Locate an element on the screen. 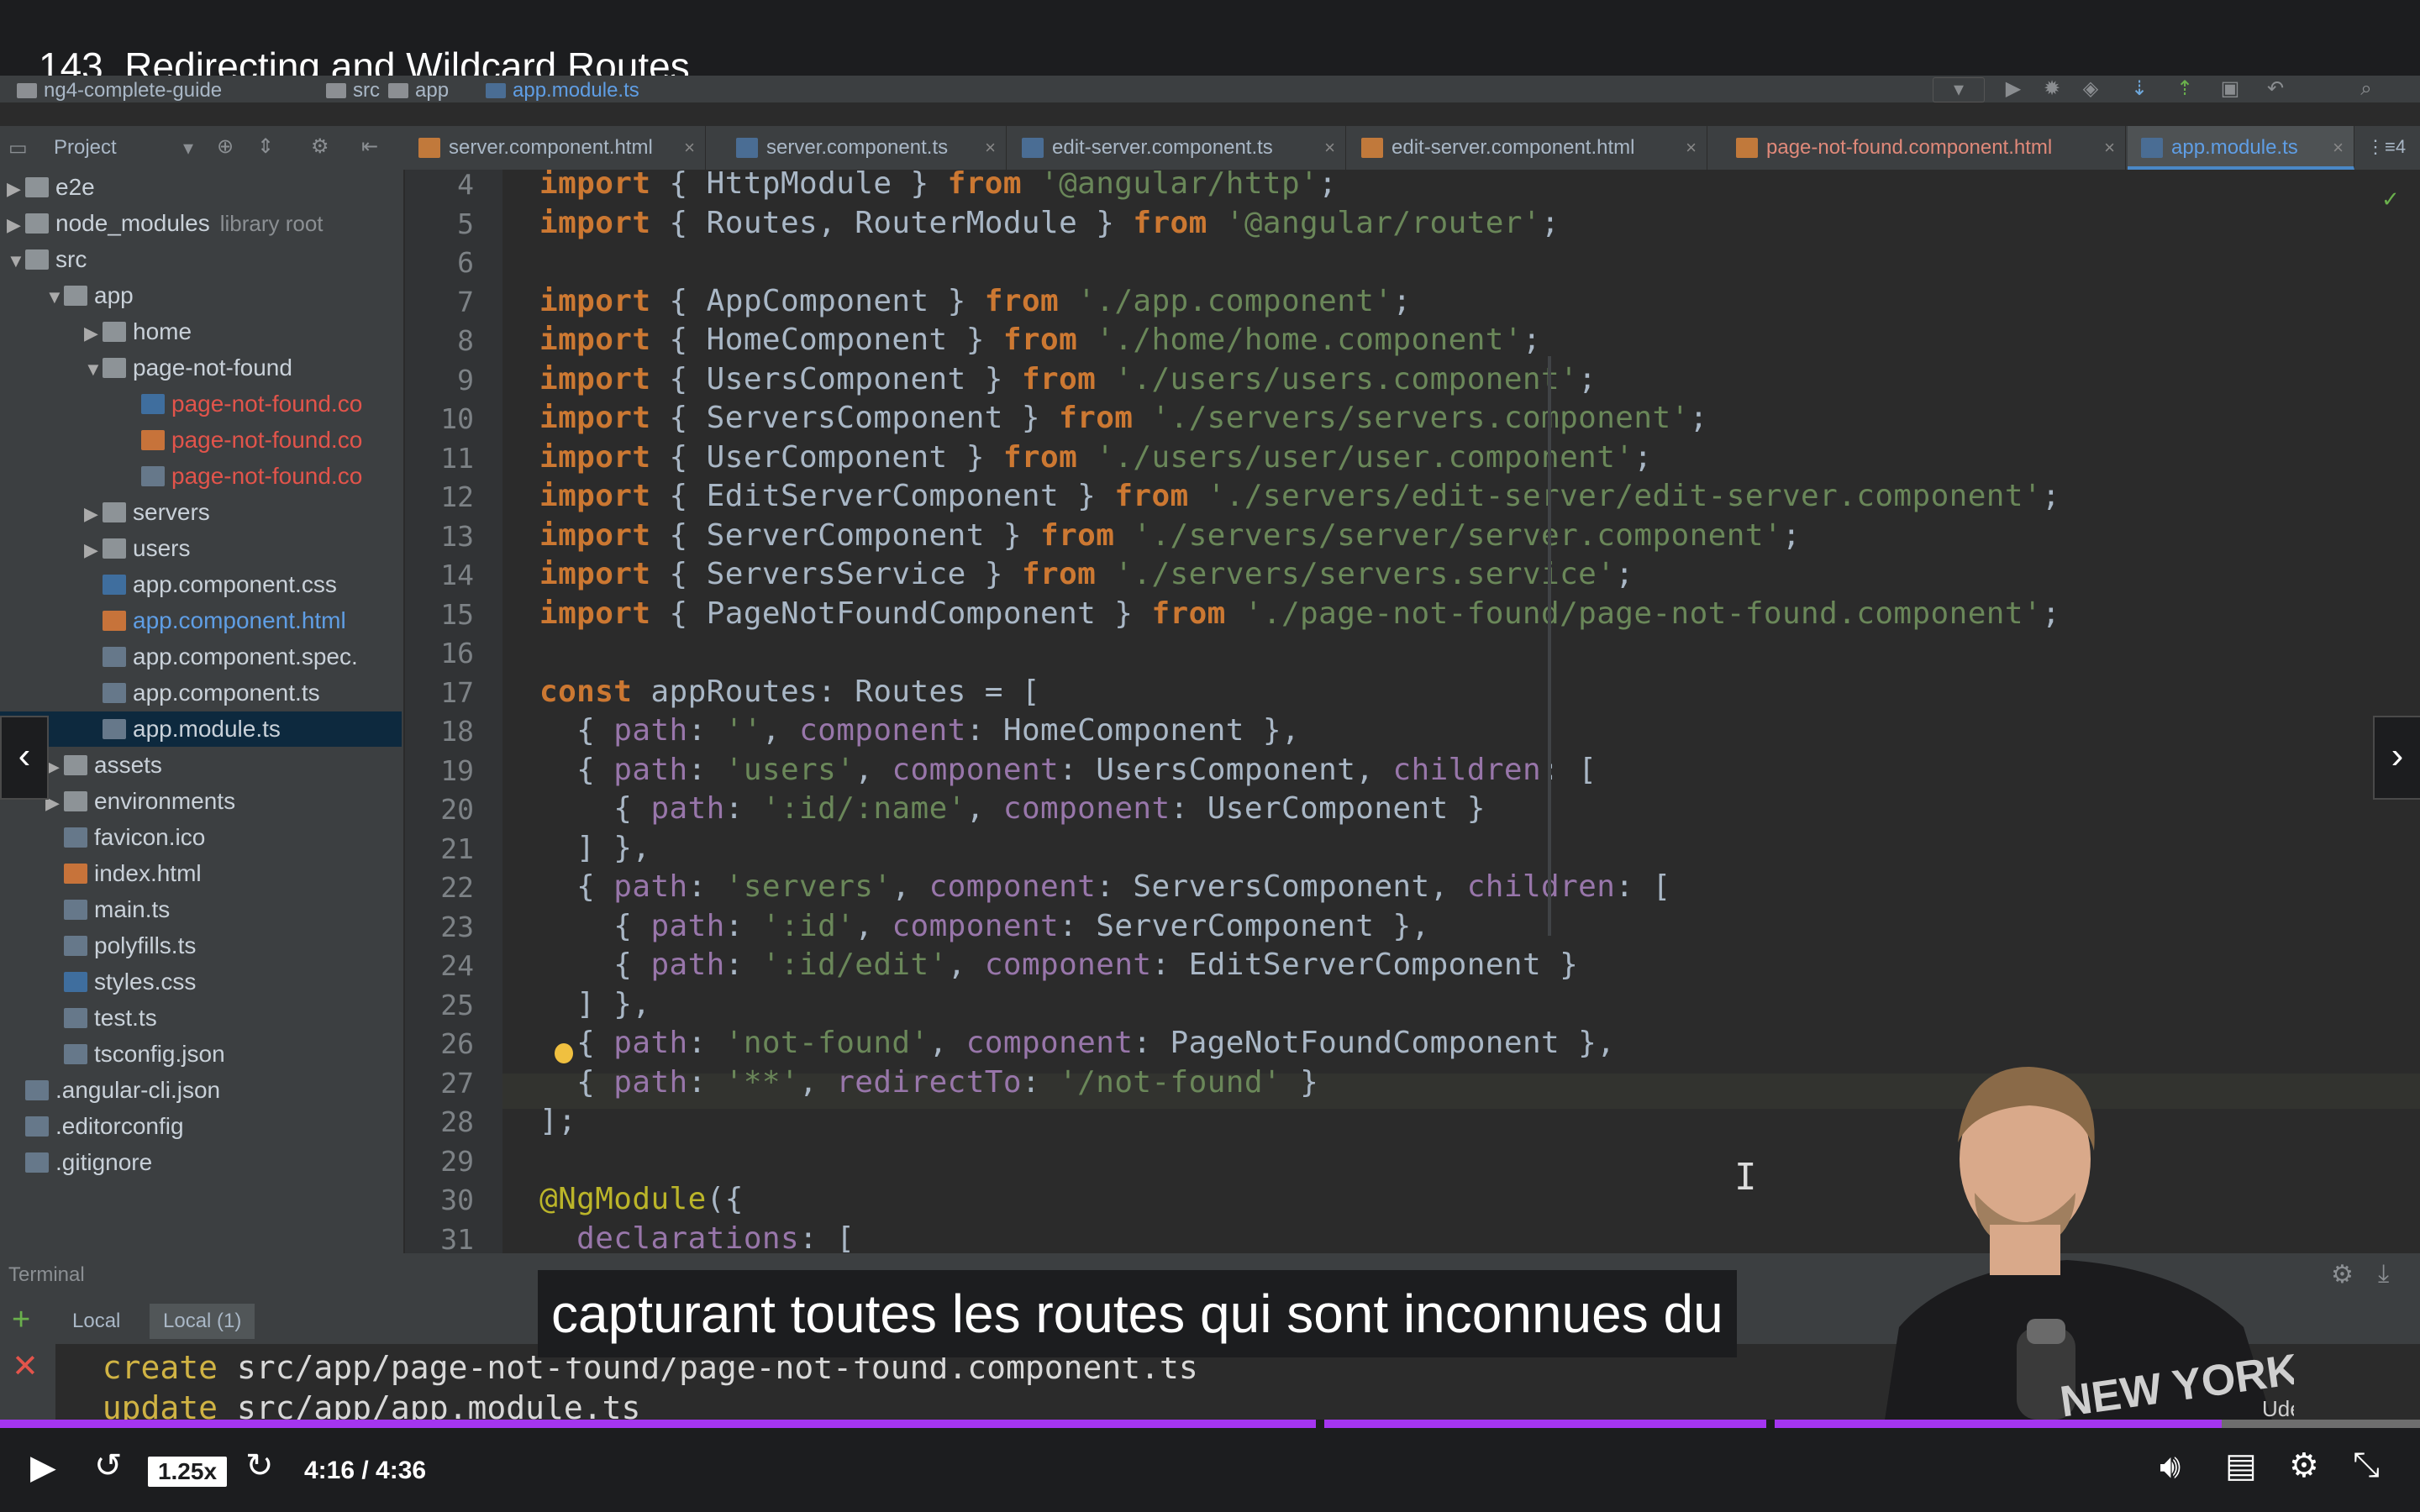 This screenshot has width=2420, height=1512. project-panel-label: Project is located at coordinates (85, 148).